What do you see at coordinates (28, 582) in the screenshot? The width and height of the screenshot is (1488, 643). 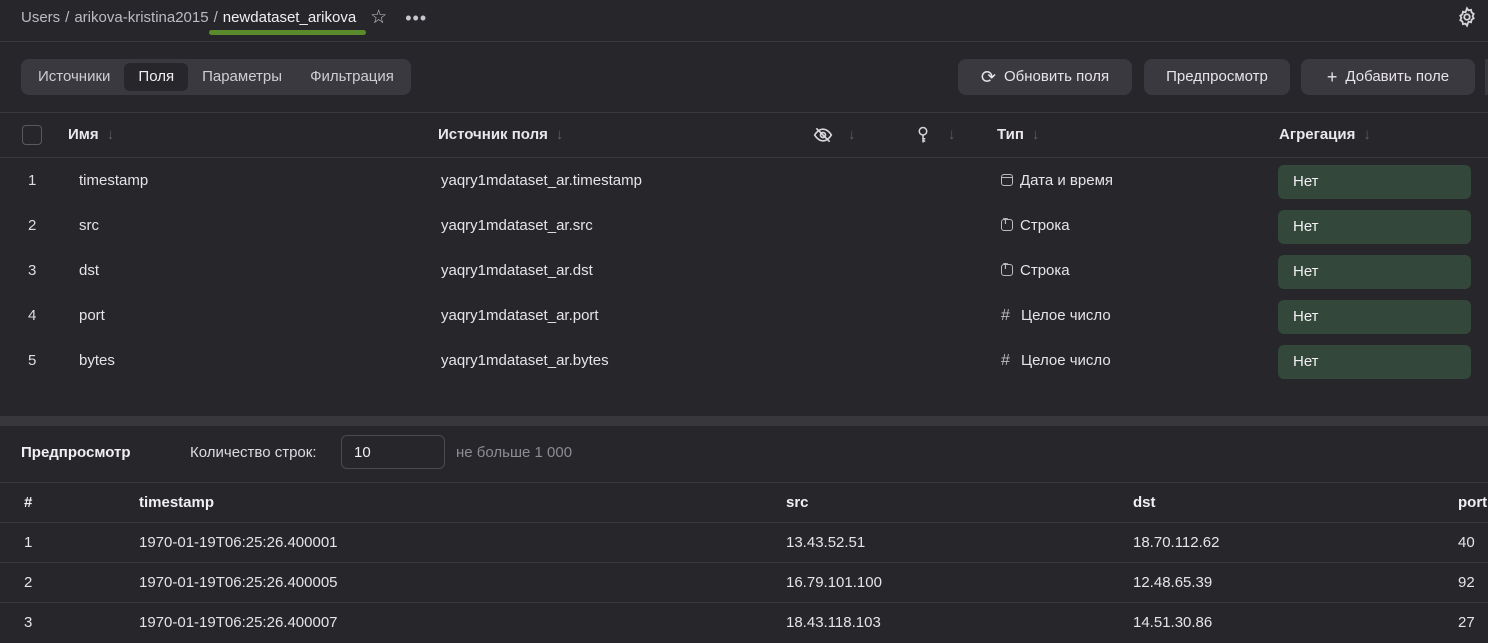 I see `preview-cell: 2` at bounding box center [28, 582].